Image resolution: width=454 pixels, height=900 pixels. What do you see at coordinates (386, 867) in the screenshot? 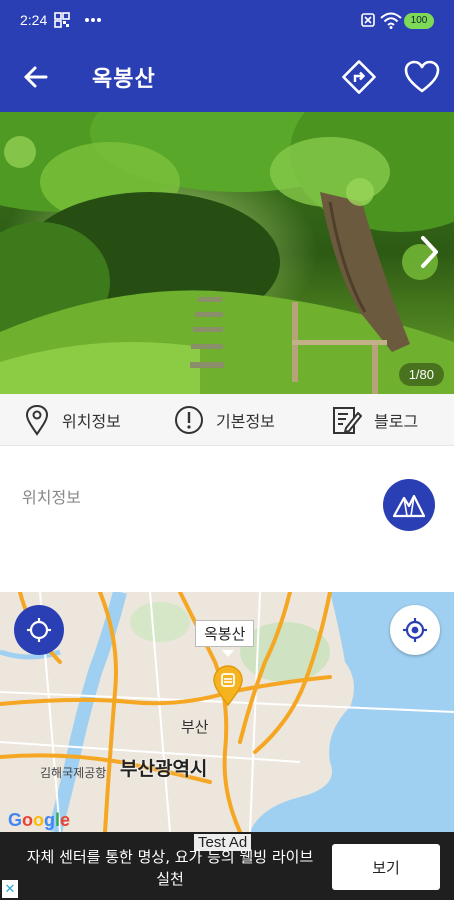
I see `ad-cta-button: 보기` at bounding box center [386, 867].